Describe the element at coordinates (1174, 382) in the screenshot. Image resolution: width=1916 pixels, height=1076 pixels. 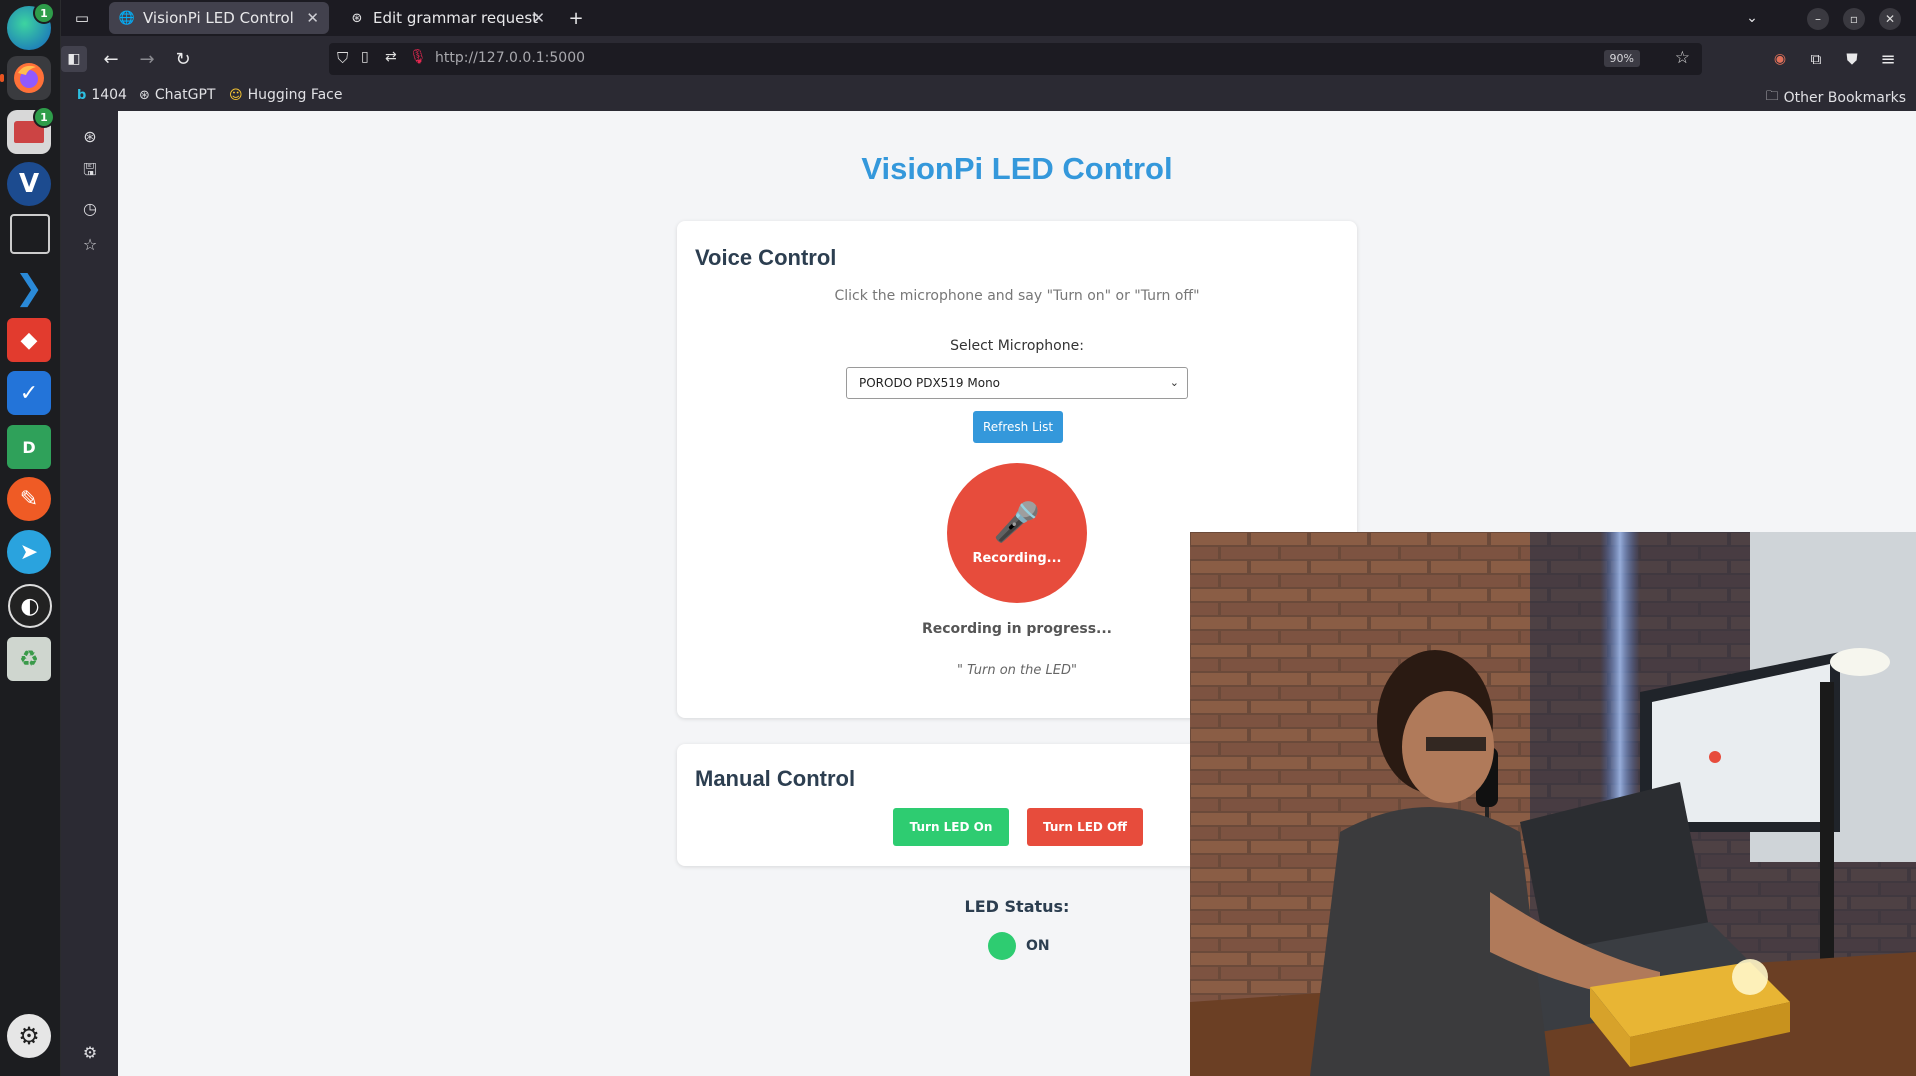
I see `chevron-down-icon: ⌄` at that location.